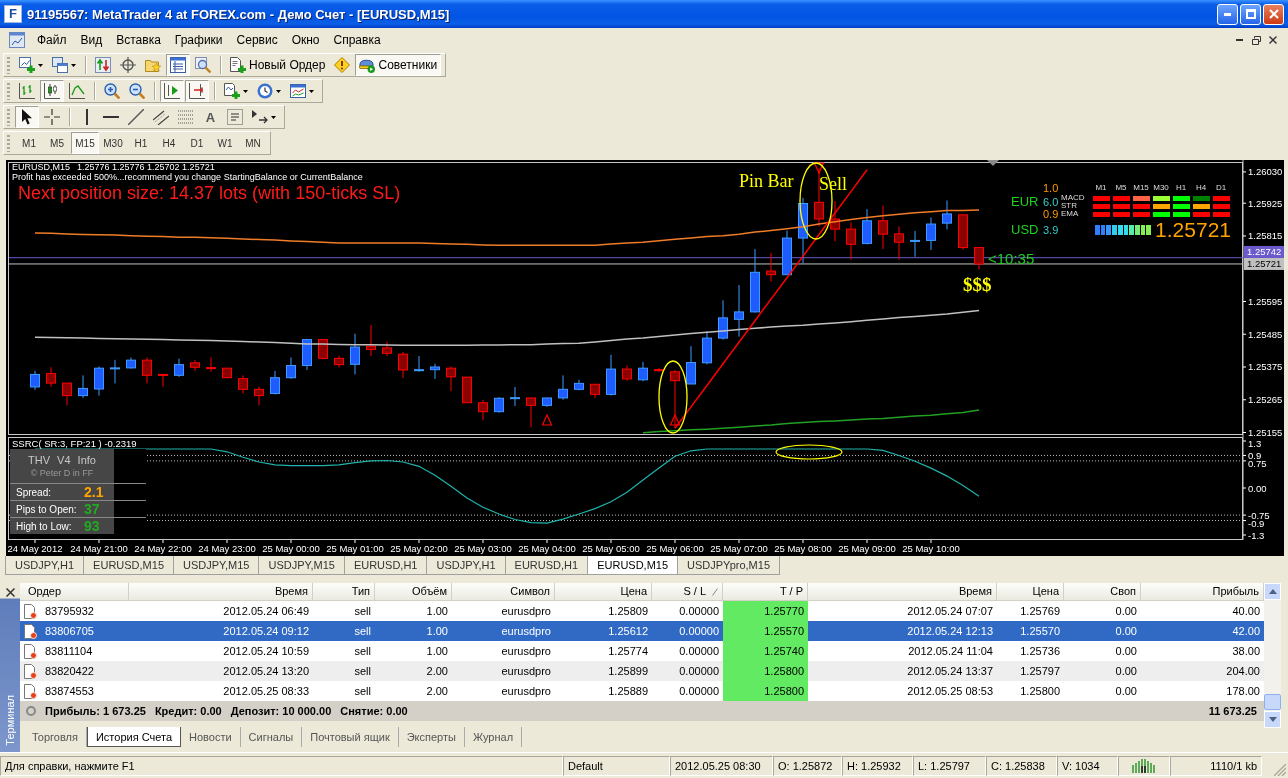  Describe the element at coordinates (765, 631) in the screenshot. I see `table-cell: 1.25570` at that location.